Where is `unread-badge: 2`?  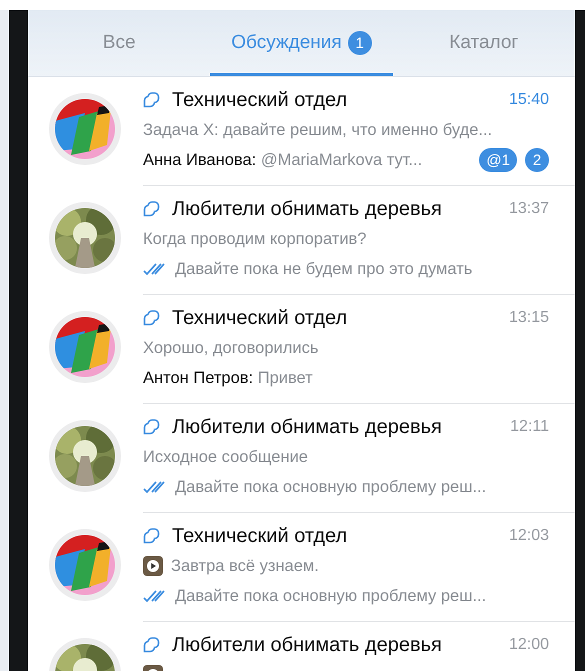 unread-badge: 2 is located at coordinates (537, 160).